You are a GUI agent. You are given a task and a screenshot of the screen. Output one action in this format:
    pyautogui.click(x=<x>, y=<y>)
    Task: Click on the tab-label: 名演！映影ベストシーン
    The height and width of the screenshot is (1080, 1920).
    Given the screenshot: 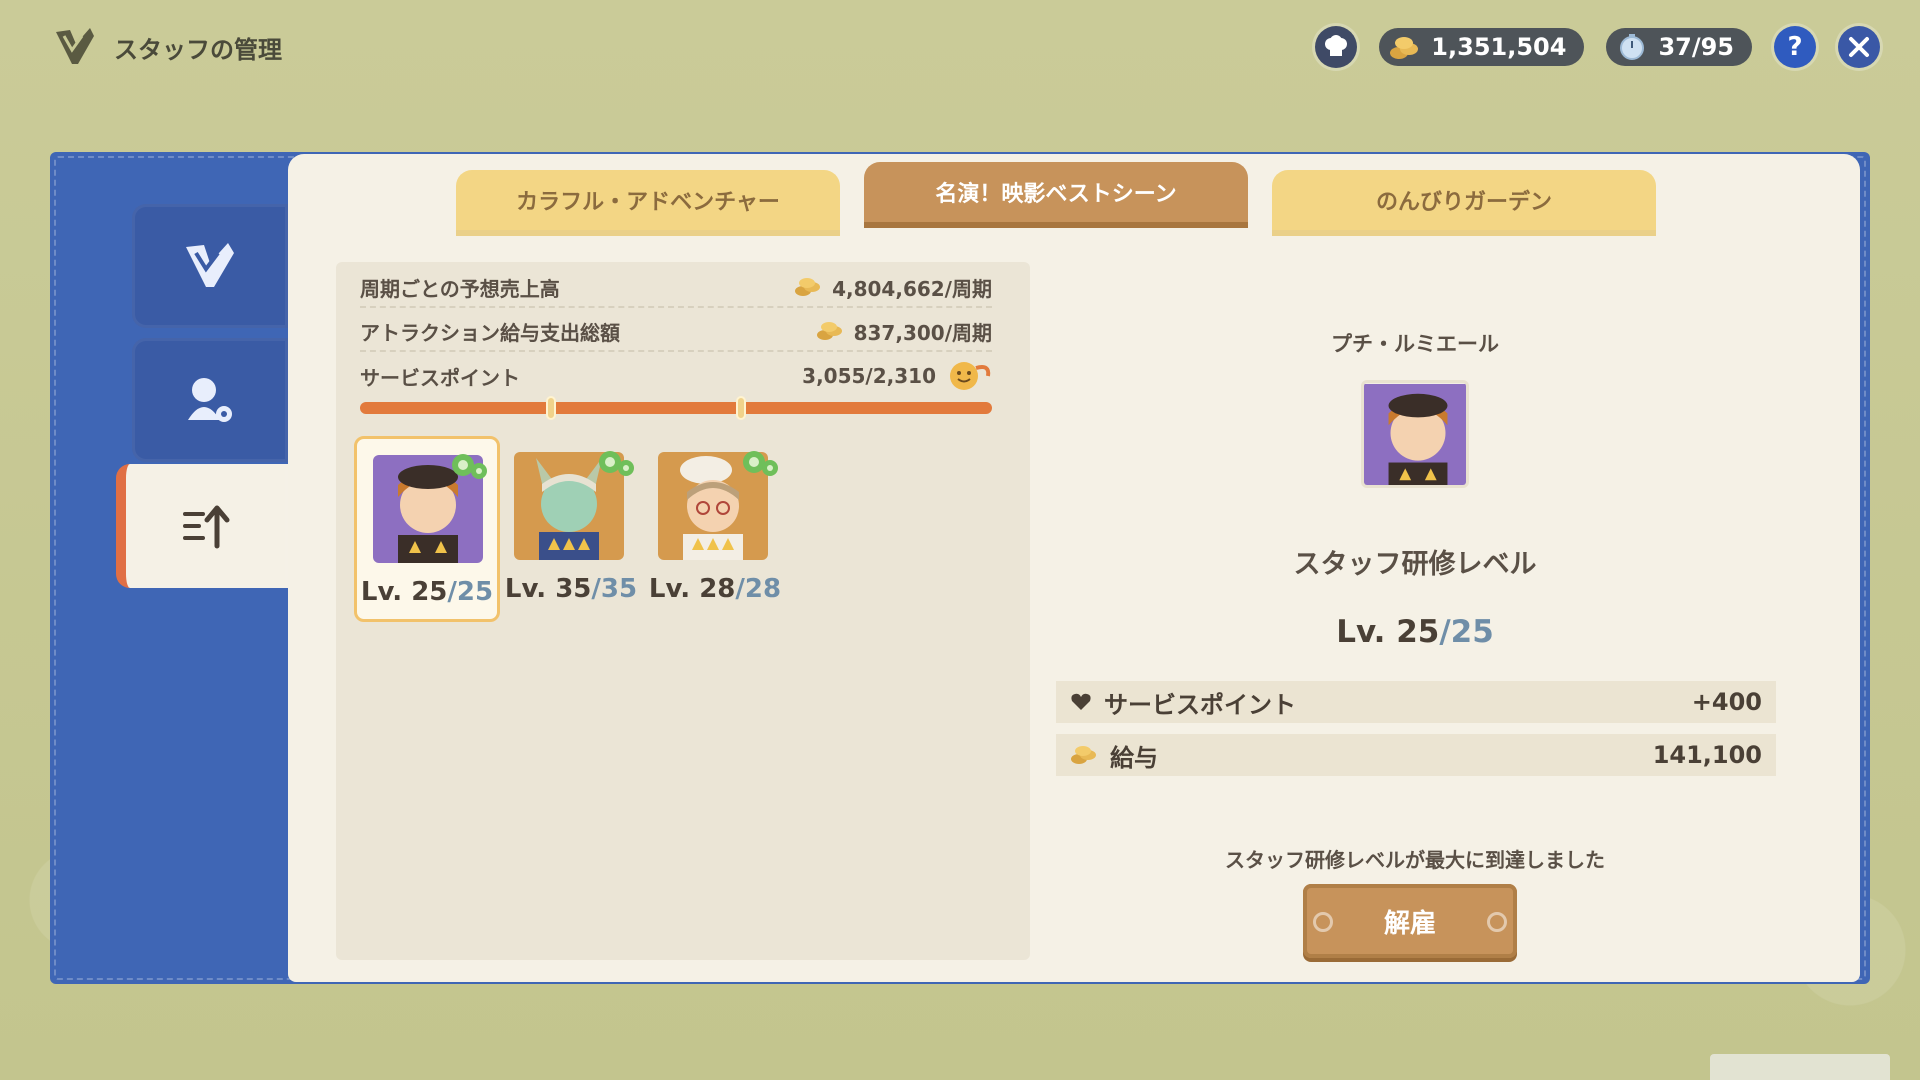 What is the action you would take?
    pyautogui.click(x=1056, y=194)
    